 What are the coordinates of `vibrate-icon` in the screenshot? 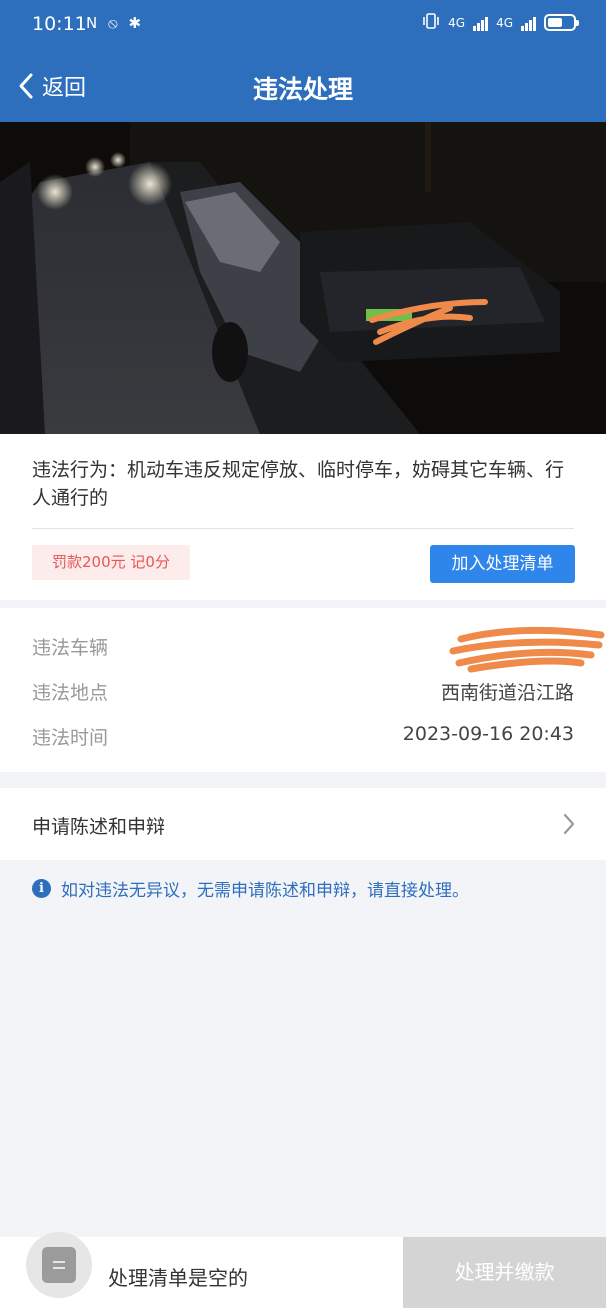 It's located at (431, 22).